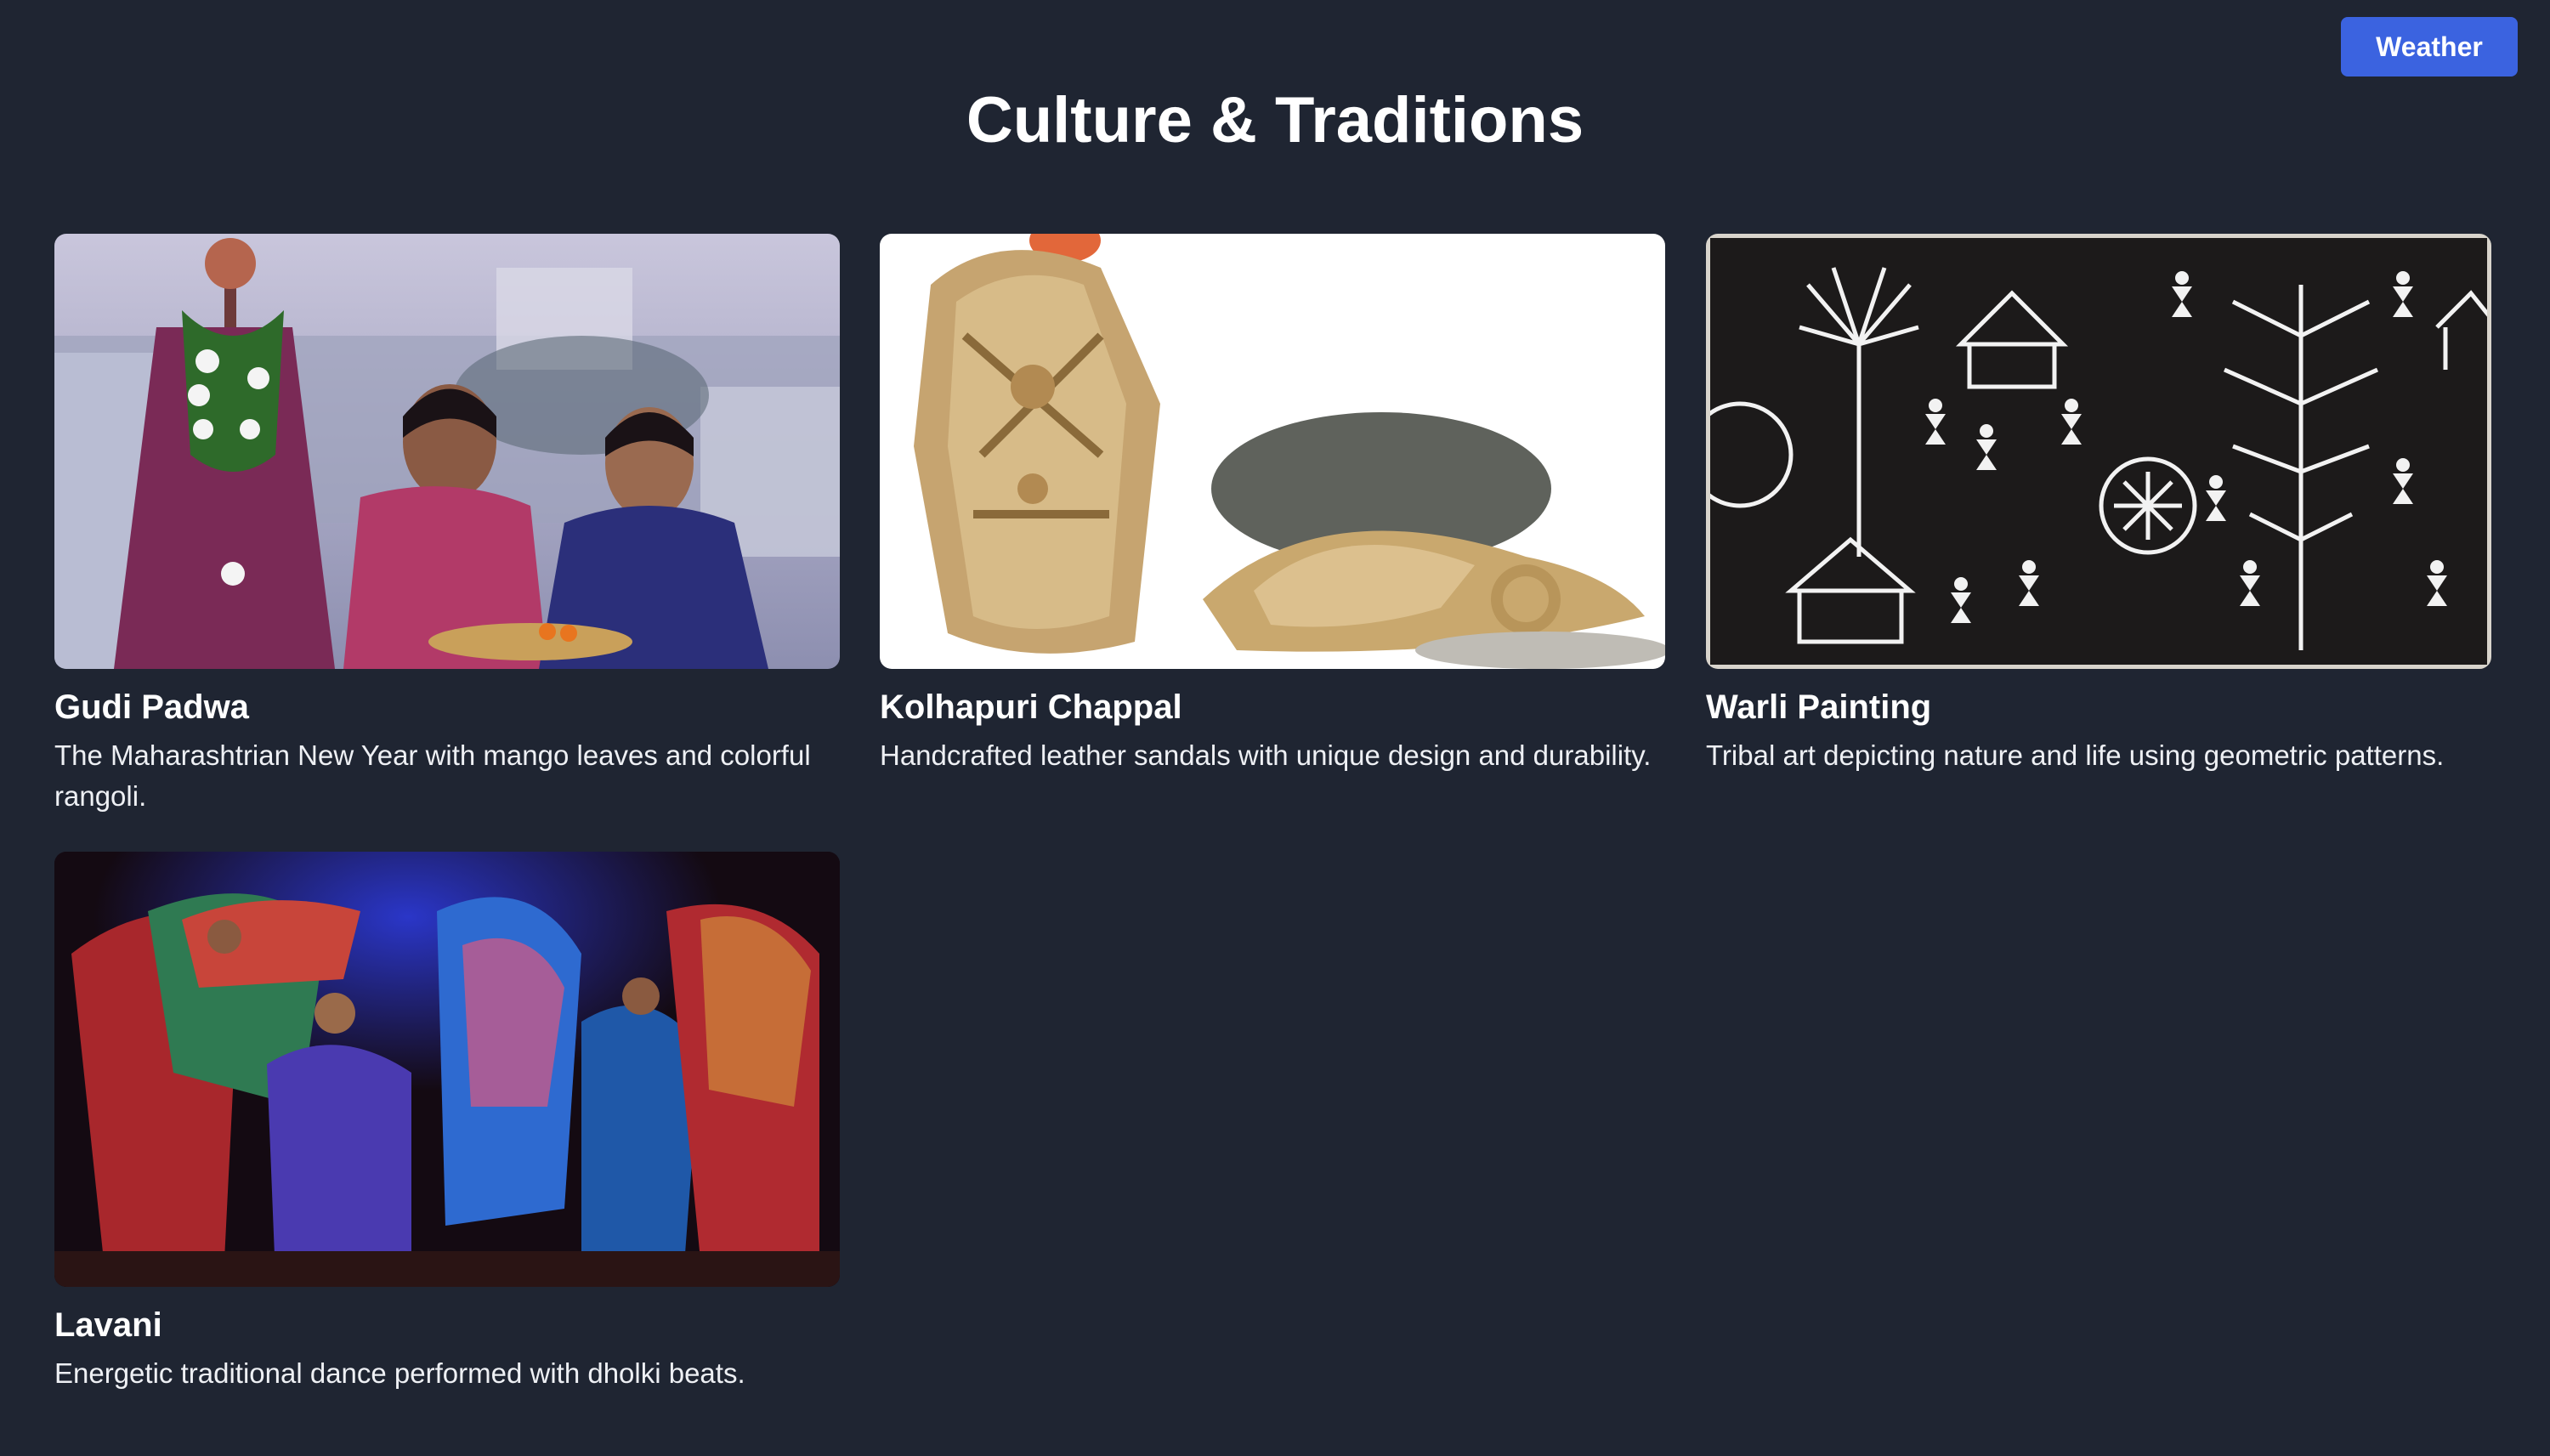 The image size is (2550, 1456). Describe the element at coordinates (108, 1325) in the screenshot. I see `card-title: Lavani` at that location.